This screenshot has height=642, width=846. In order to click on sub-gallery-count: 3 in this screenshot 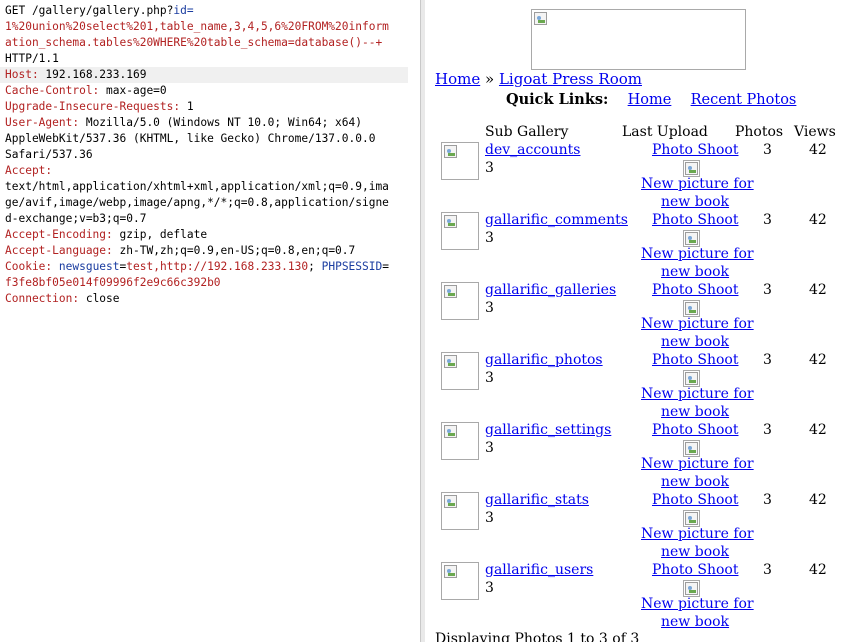, I will do `click(489, 448)`.